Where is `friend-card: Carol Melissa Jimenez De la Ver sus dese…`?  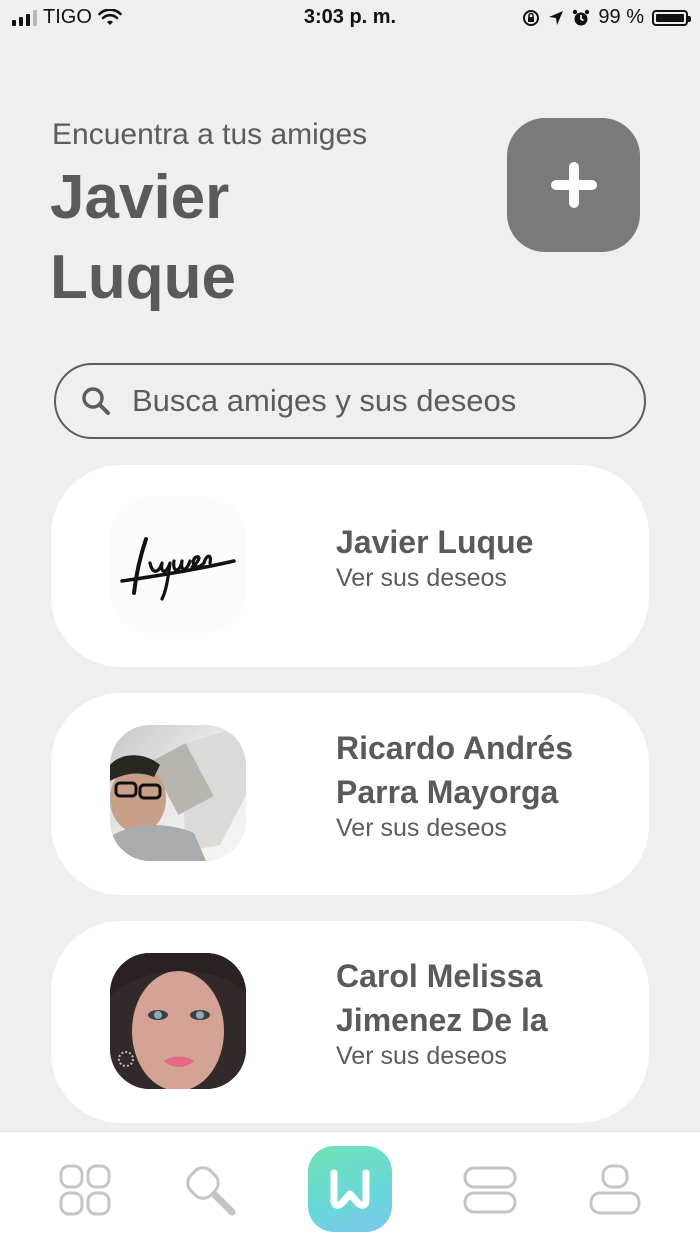 friend-card: Carol Melissa Jimenez De la Ver sus dese… is located at coordinates (350, 1022).